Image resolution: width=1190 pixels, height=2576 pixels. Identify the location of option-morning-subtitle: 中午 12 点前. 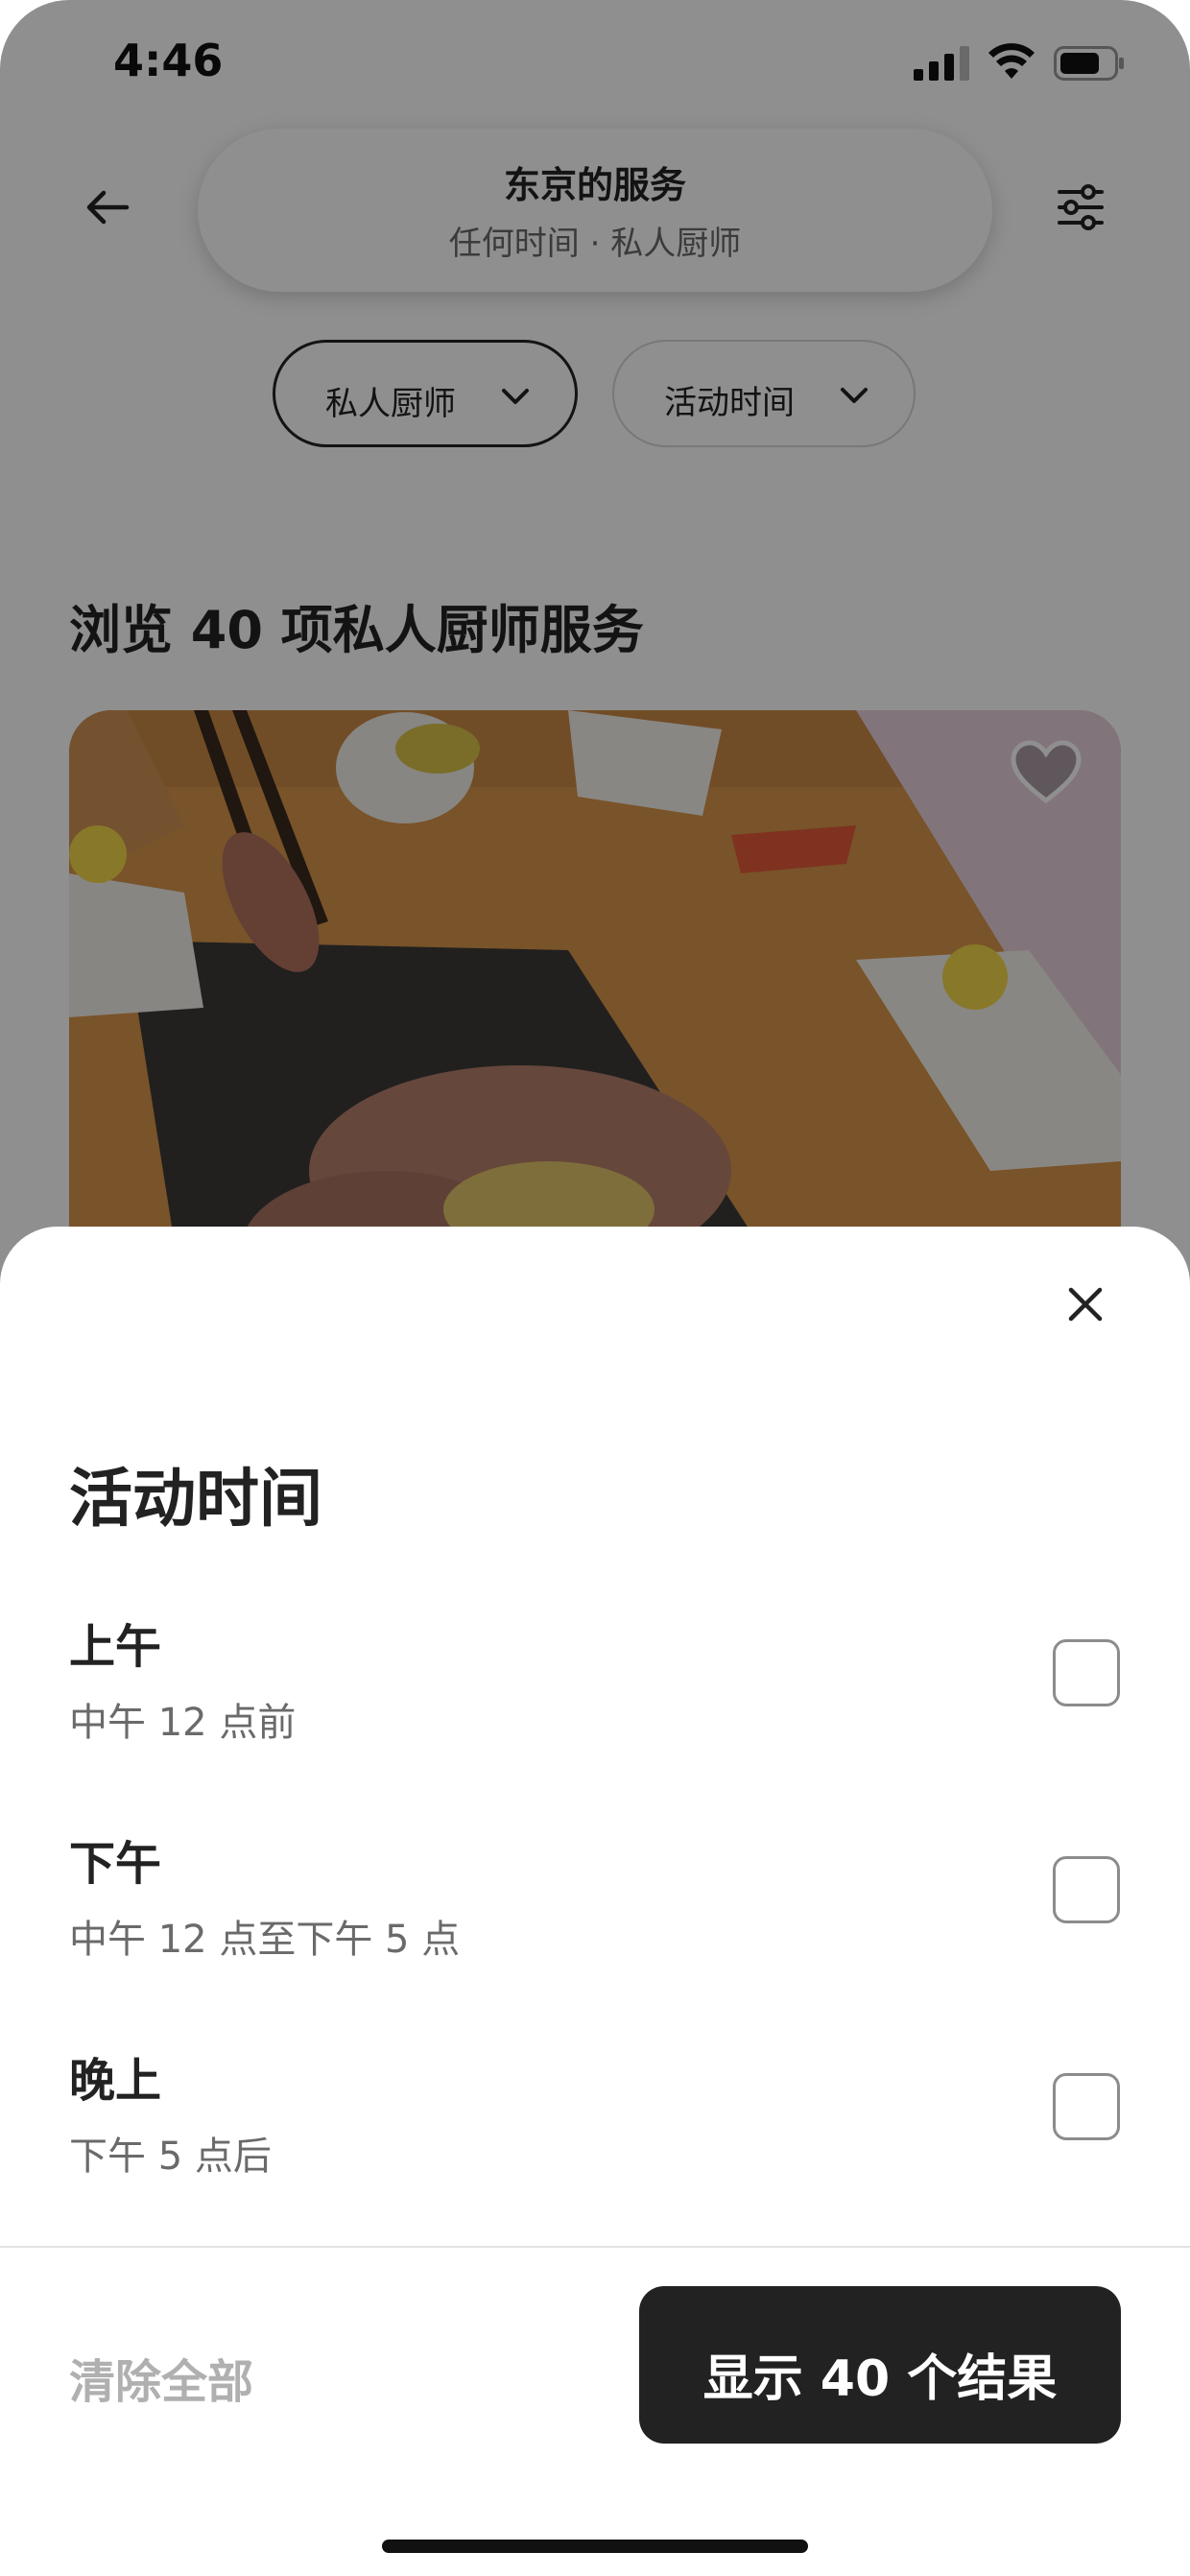
(183, 1723).